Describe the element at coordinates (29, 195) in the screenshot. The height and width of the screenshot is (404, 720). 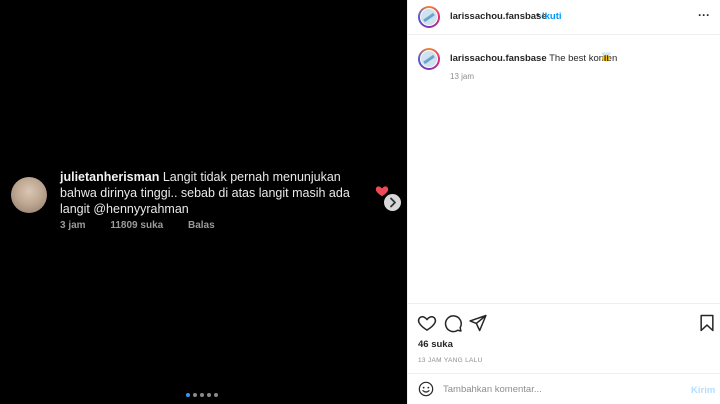
I see `comment-avatar` at that location.